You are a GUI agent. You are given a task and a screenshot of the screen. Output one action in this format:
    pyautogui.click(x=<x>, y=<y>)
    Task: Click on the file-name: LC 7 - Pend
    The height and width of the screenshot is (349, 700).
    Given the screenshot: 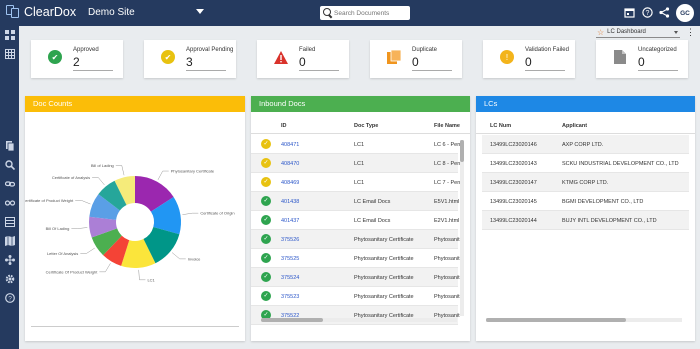 What is the action you would take?
    pyautogui.click(x=449, y=183)
    